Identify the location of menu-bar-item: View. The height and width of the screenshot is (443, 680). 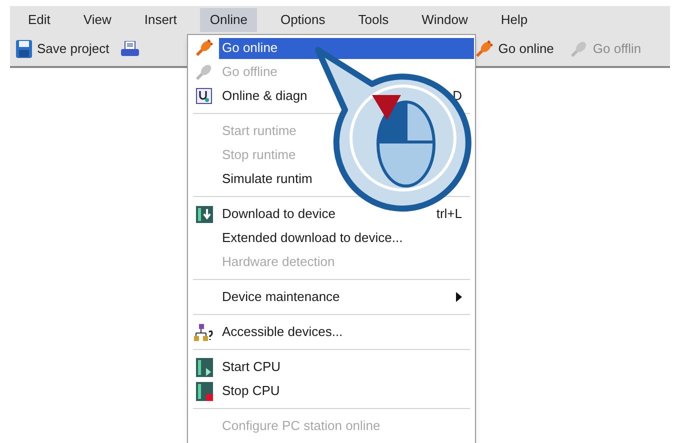
(97, 20).